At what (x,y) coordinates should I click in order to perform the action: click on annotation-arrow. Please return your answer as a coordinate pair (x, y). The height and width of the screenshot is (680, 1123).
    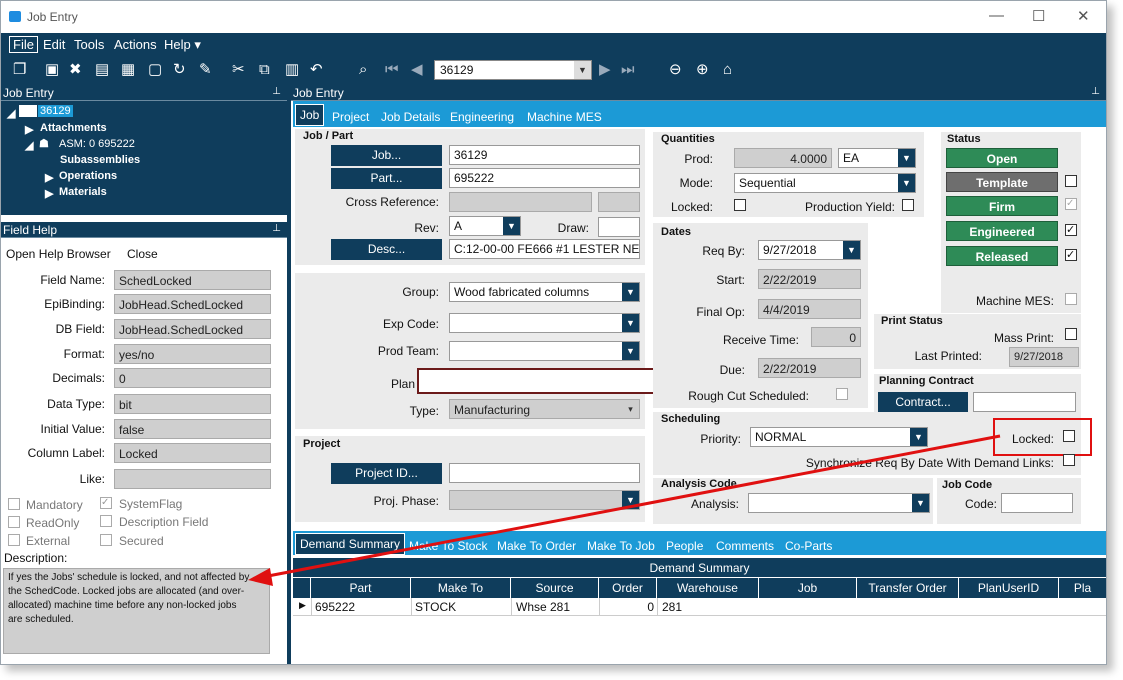
    Looking at the image, I should click on (624, 510).